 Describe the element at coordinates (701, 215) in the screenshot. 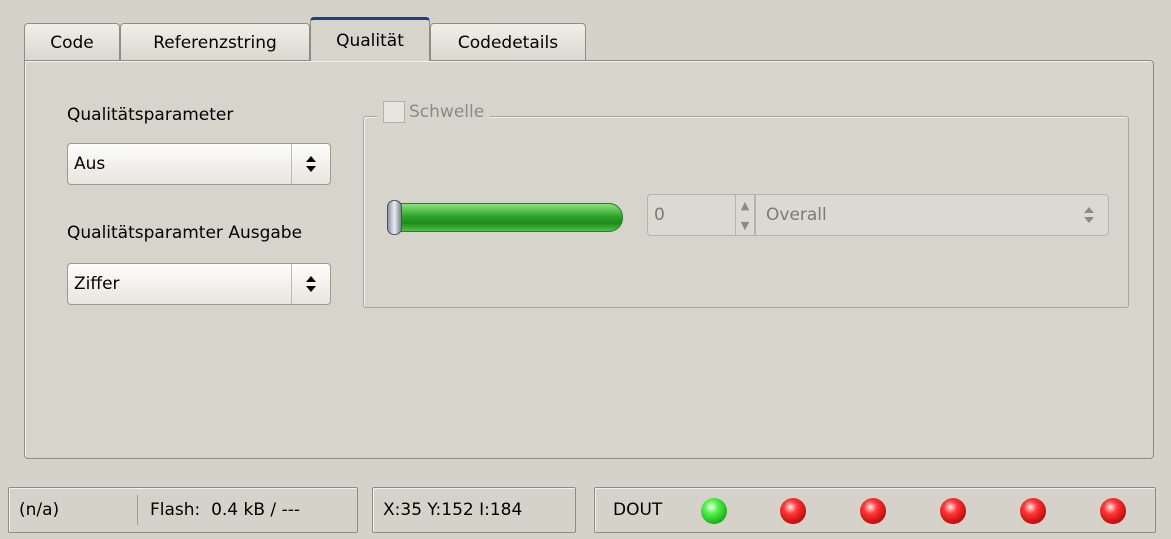

I see `threshold-spinbox: 0 ▲ ▼` at that location.